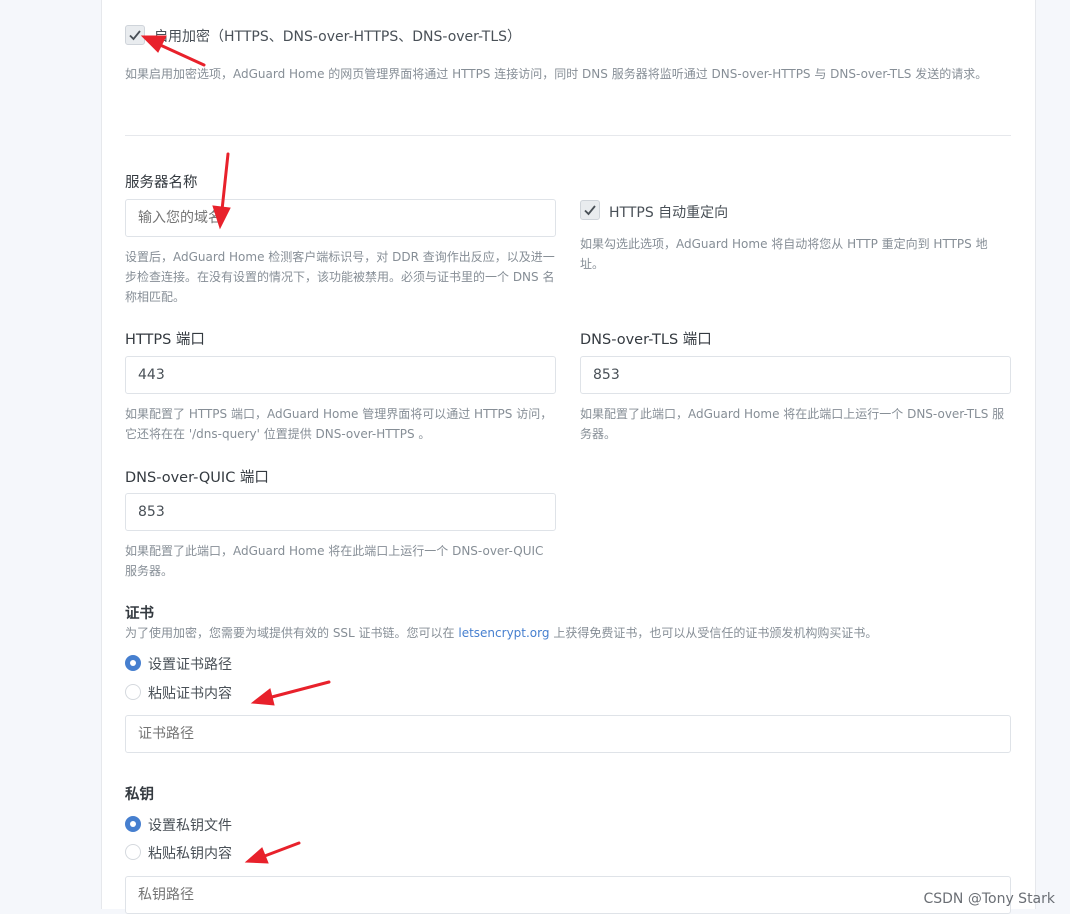 This screenshot has height=914, width=1070. What do you see at coordinates (190, 853) in the screenshot?
I see `key-paste-option-label: 粘贴私钥内容` at bounding box center [190, 853].